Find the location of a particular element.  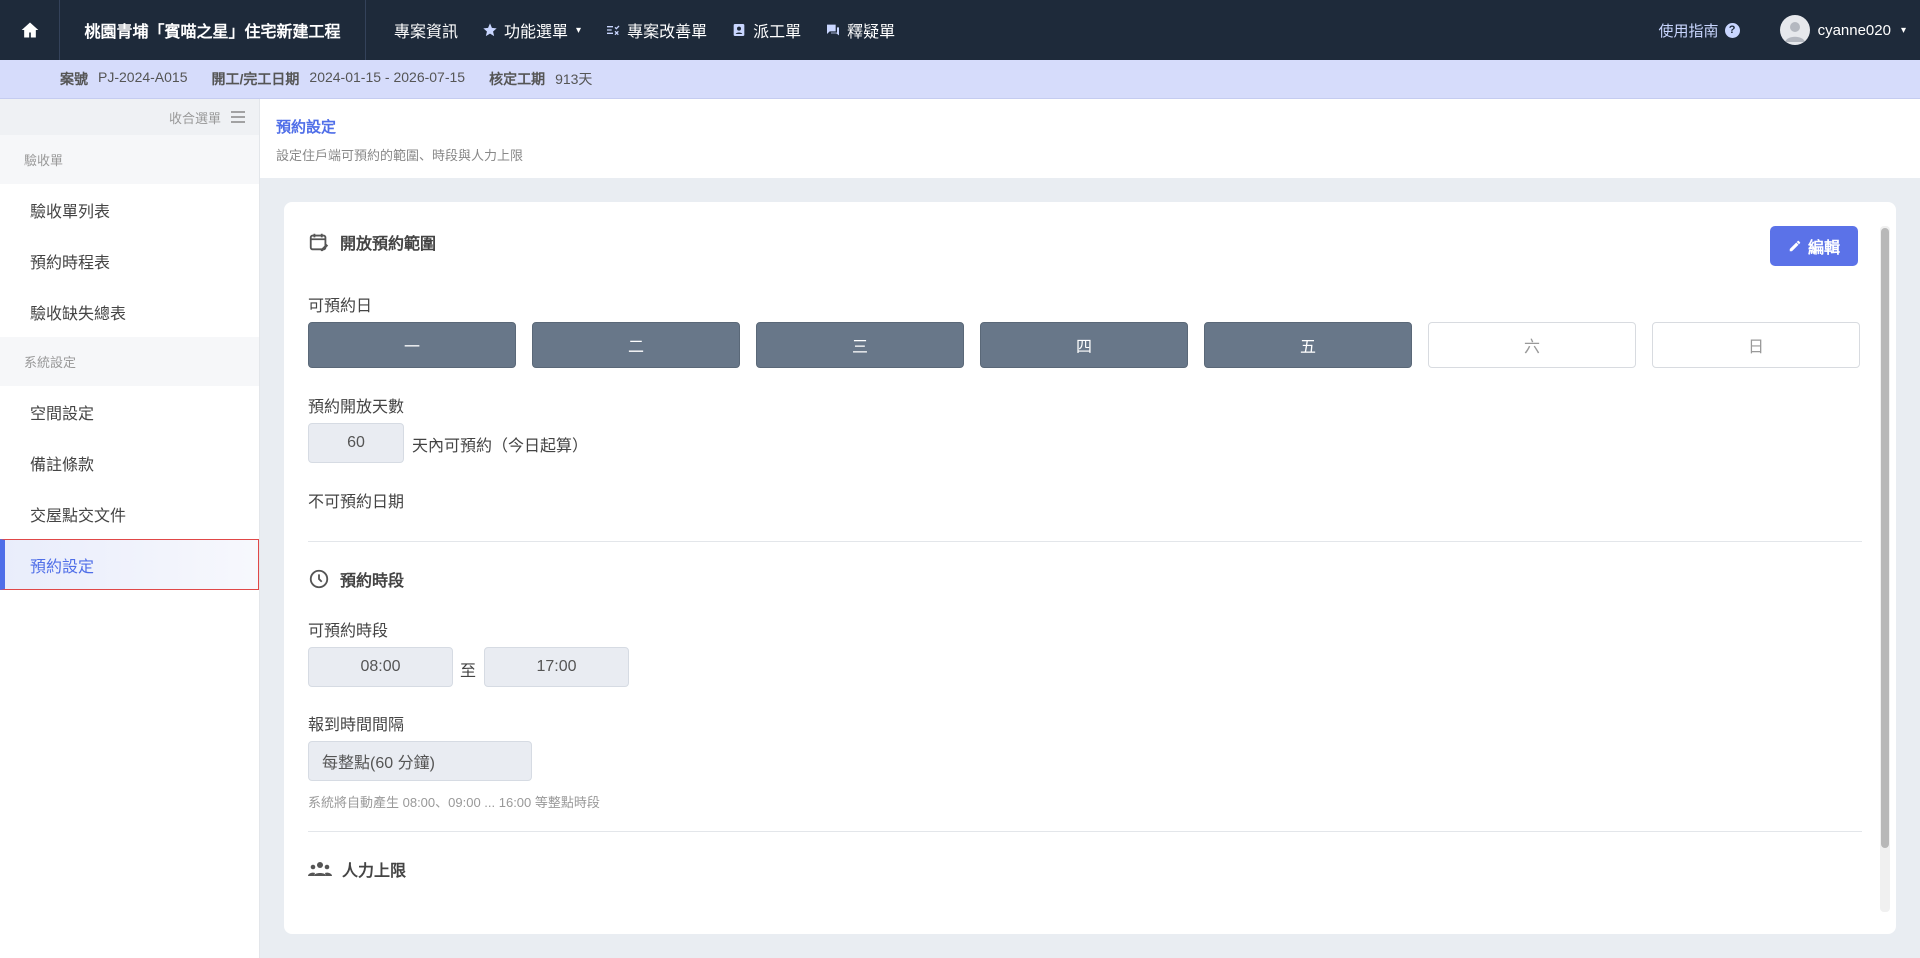

people-icon is located at coordinates (320, 869).